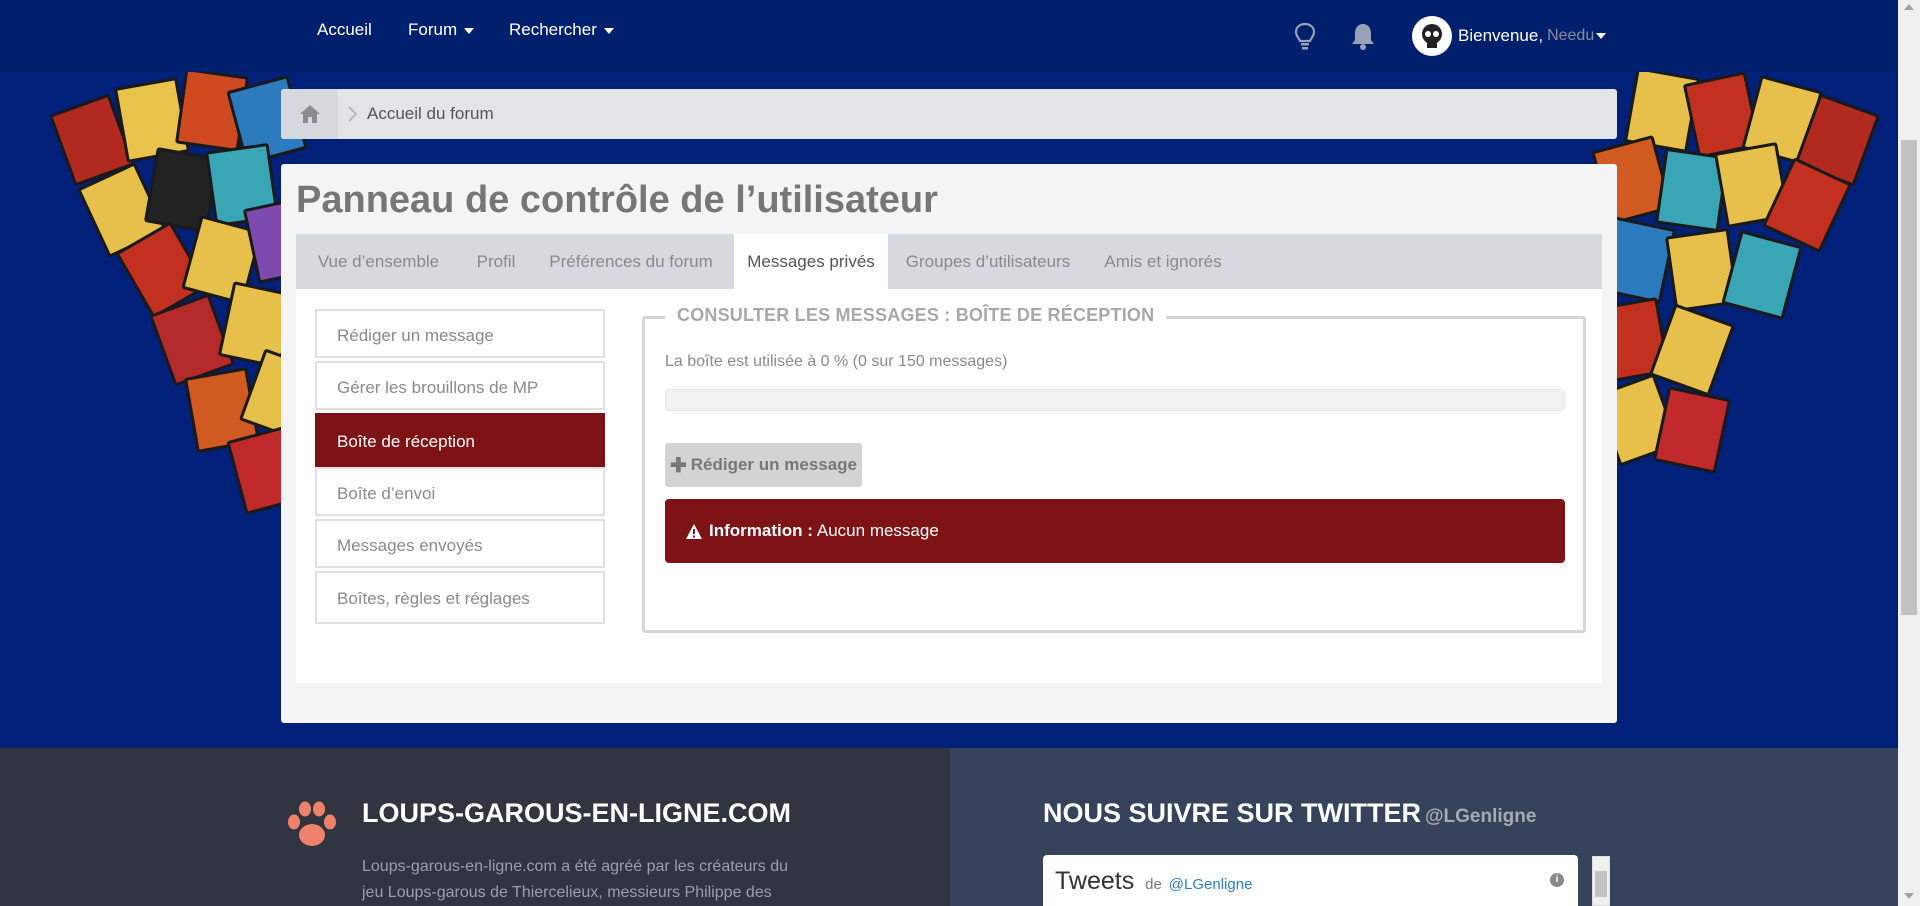 The width and height of the screenshot is (1920, 906). I want to click on footer-twitter-title: NOUS SUIVRE SUR TWITTER @LGenligne, so click(1289, 813).